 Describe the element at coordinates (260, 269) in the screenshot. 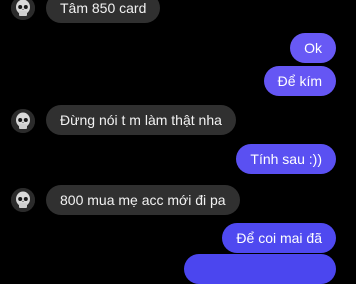

I see `message-bubble-outgoing-partial` at that location.